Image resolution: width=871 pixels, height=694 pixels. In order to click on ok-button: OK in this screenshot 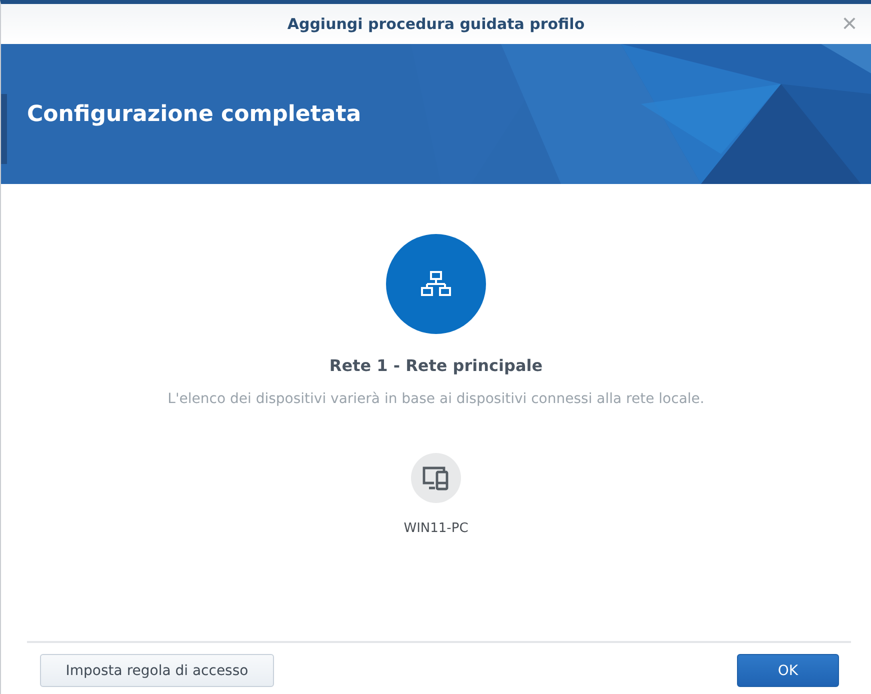, I will do `click(788, 670)`.